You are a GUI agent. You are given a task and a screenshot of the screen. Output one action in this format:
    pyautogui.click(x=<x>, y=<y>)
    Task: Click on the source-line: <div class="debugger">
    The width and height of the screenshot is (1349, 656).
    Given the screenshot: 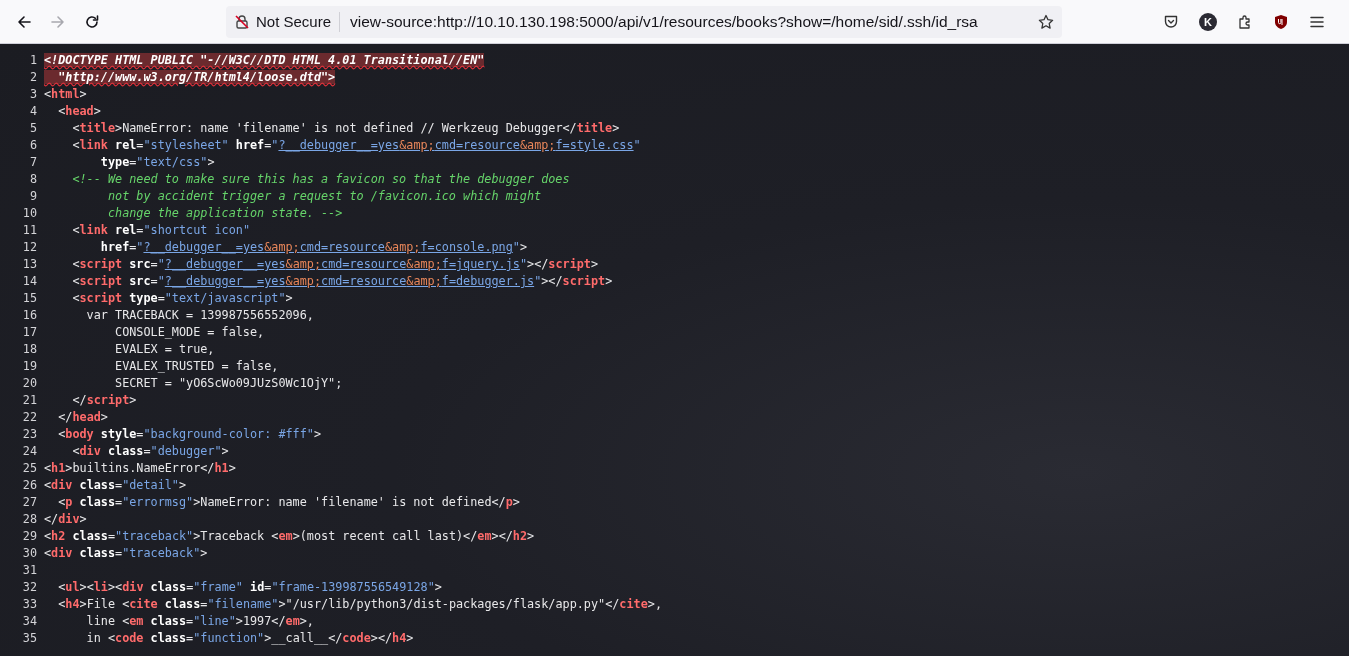 What is the action you would take?
    pyautogui.click(x=150, y=451)
    